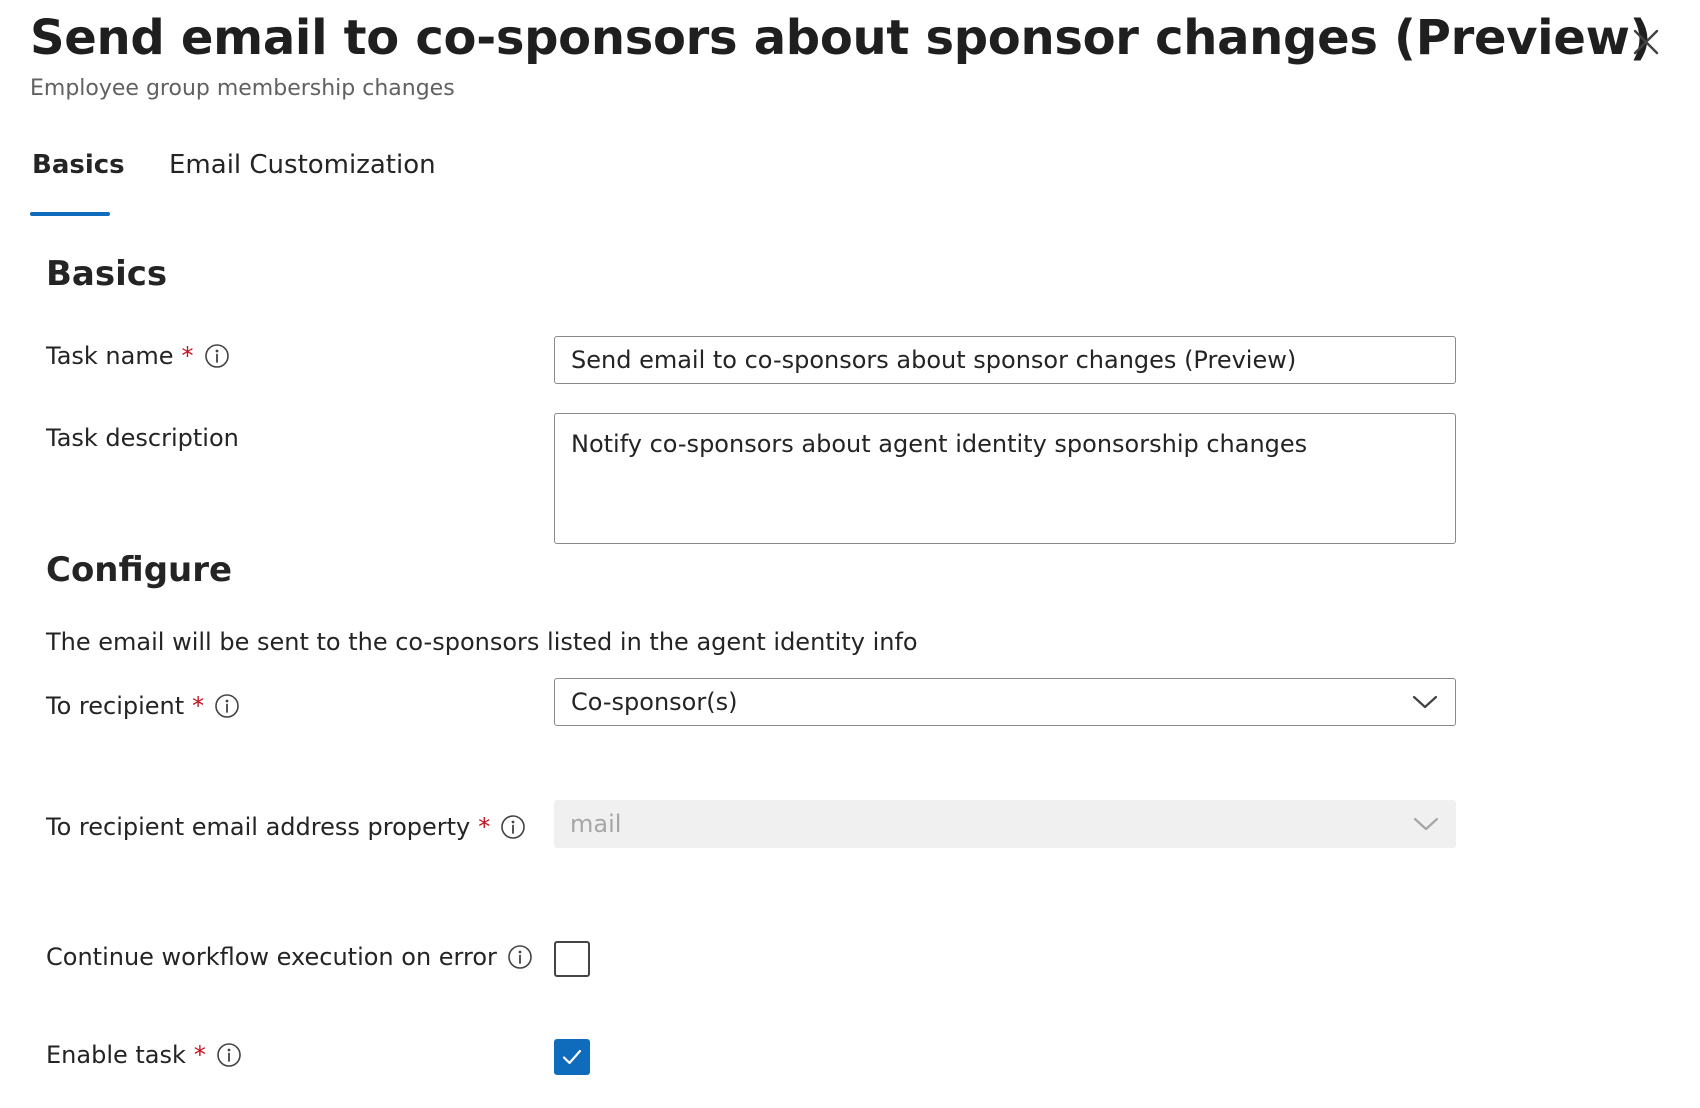 Image resolution: width=1700 pixels, height=1108 pixels. Describe the element at coordinates (302, 165) in the screenshot. I see `tab-email-customization: Email Customization` at that location.